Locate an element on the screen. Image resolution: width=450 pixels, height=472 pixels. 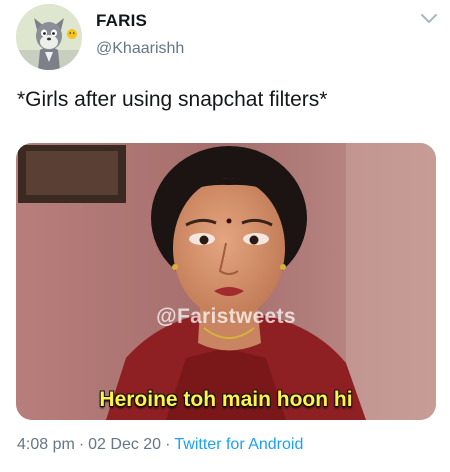
tweet-date: 02 Dec 20 is located at coordinates (125, 444).